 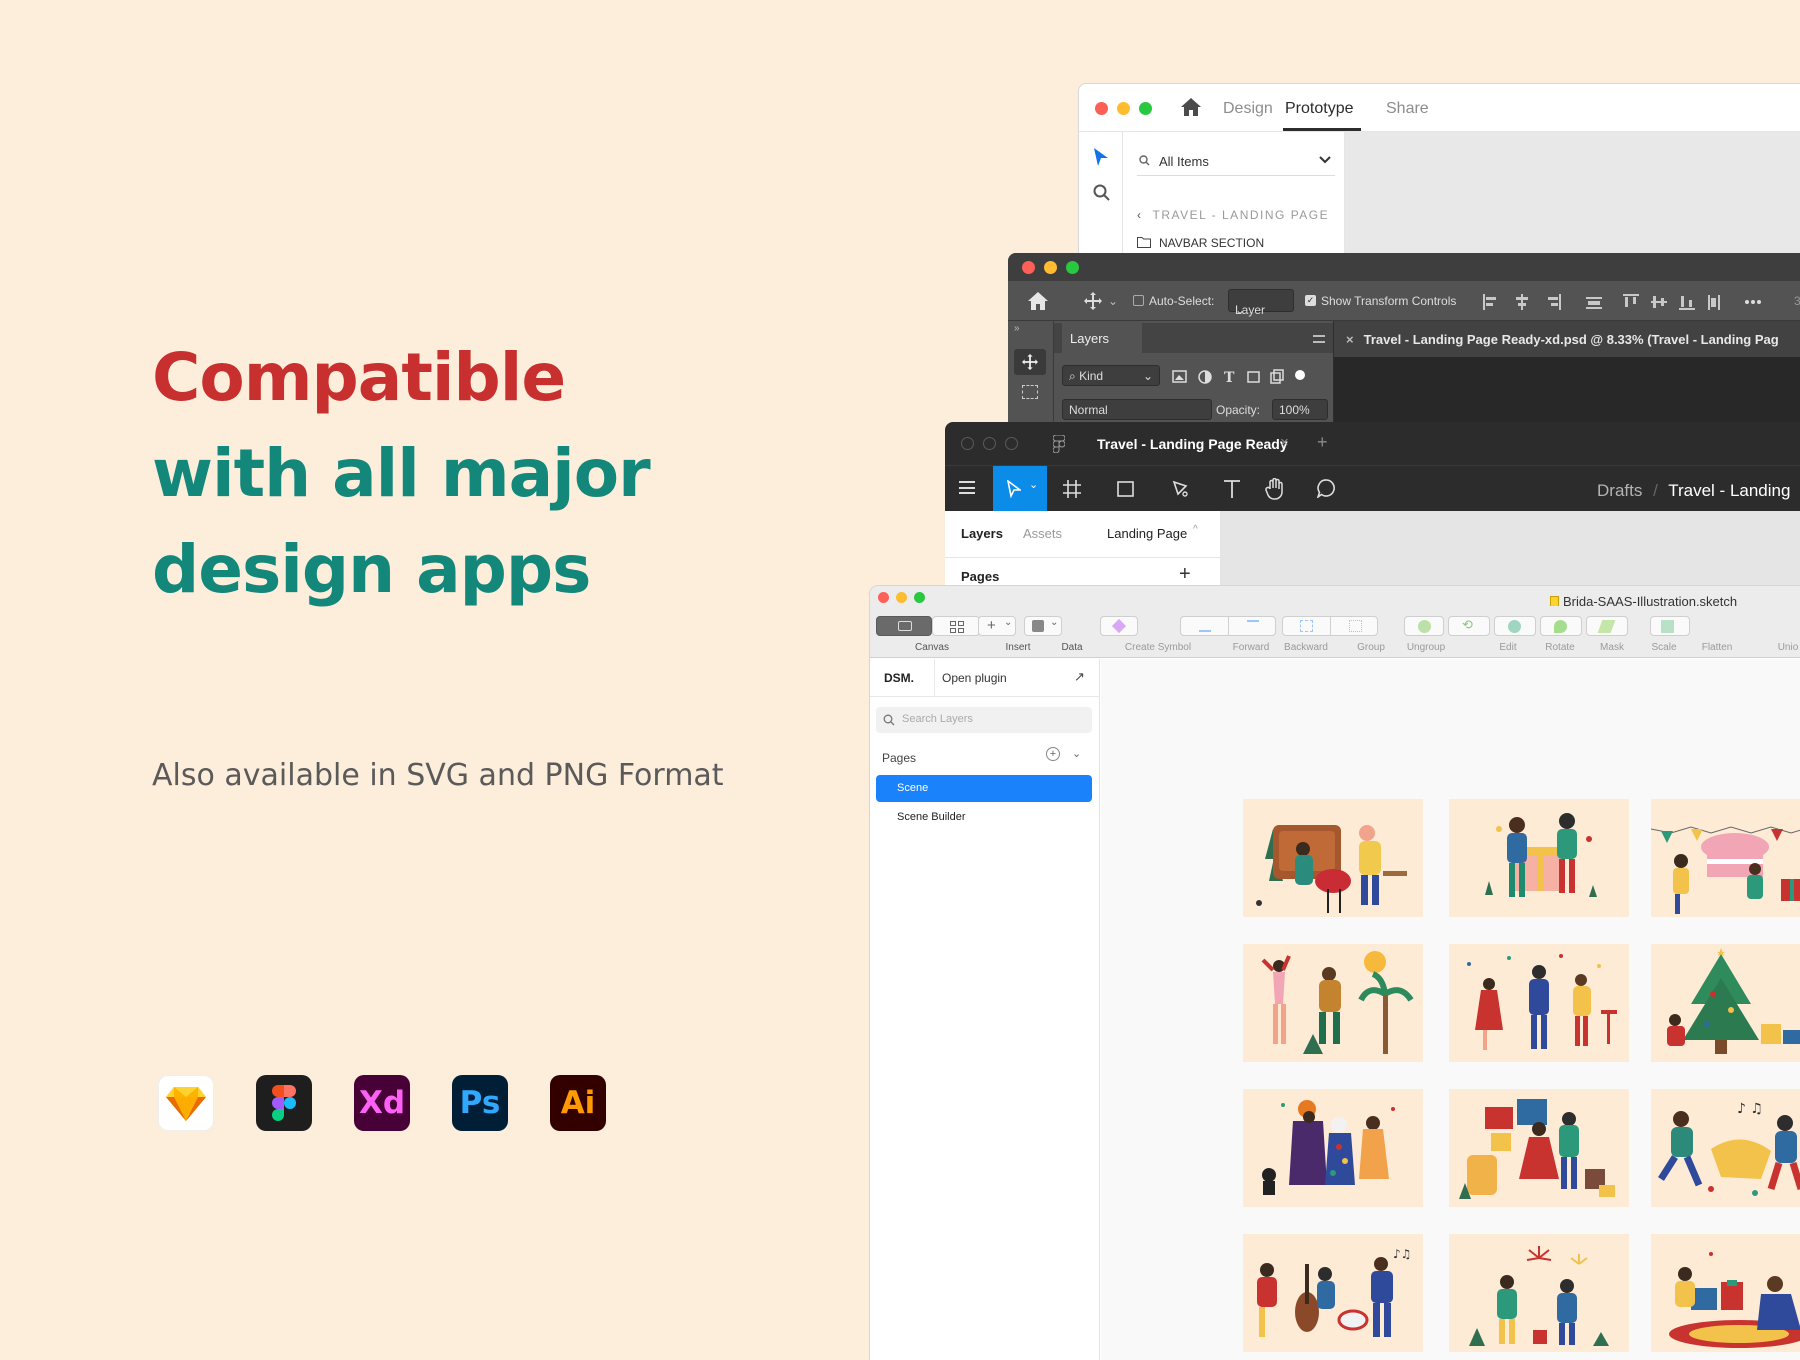 I want to click on birthday-cake-illustration, so click(x=1725, y=858).